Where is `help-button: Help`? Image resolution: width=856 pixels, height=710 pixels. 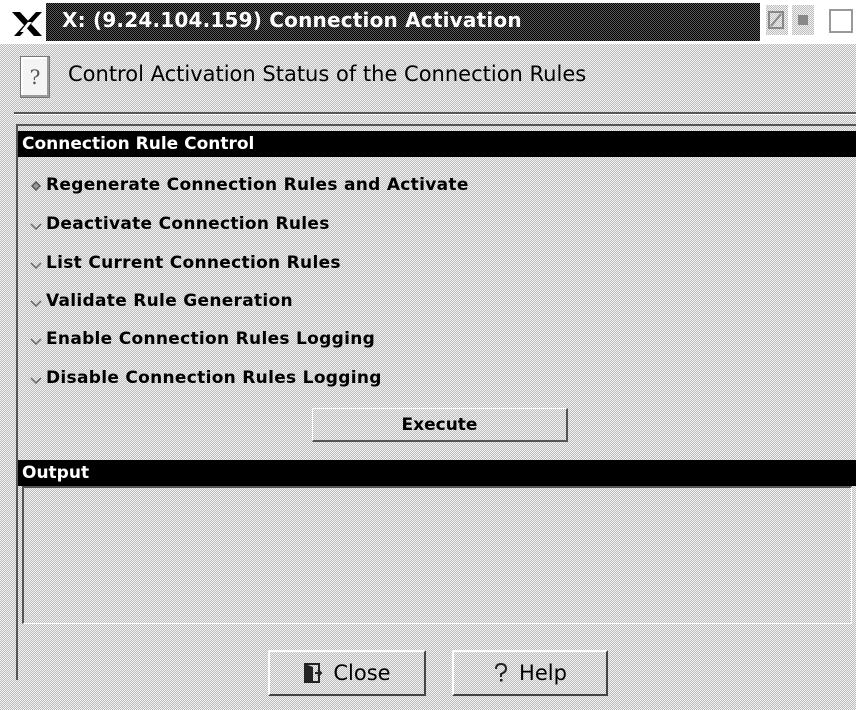
help-button: Help is located at coordinates (530, 673).